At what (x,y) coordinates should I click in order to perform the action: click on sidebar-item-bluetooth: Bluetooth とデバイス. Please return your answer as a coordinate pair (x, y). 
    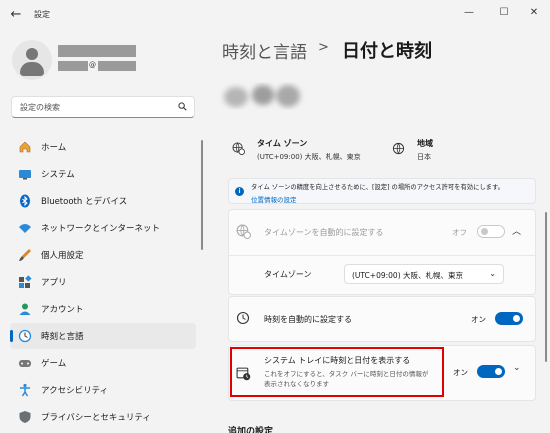
    Looking at the image, I should click on (103, 201).